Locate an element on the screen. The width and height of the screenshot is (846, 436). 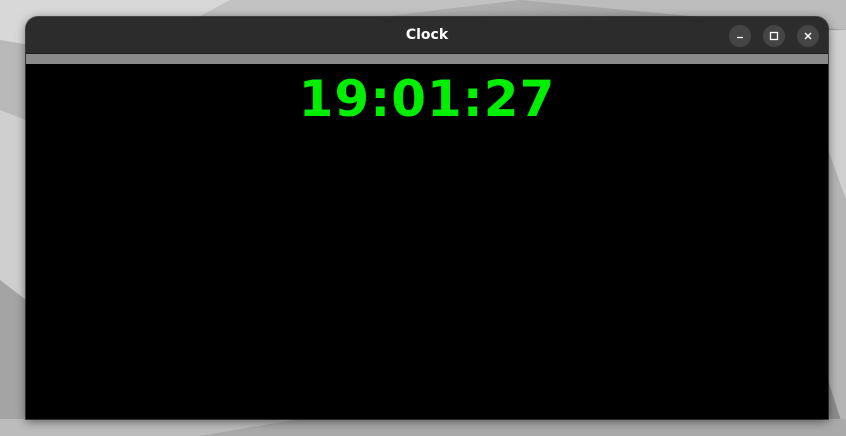
window-title: Clock is located at coordinates (427, 35).